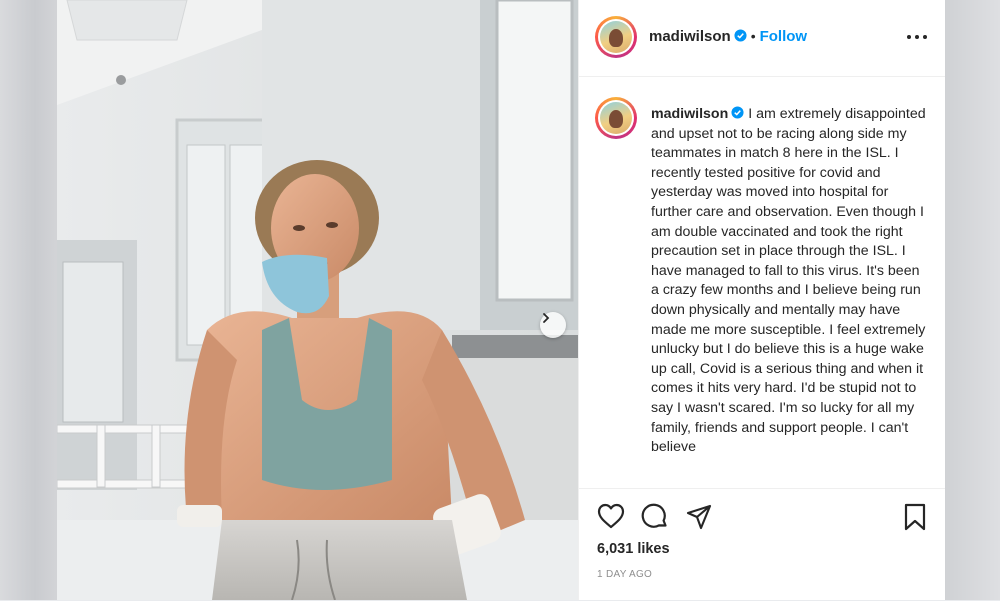 The image size is (1000, 601). Describe the element at coordinates (553, 325) in the screenshot. I see `carousel-next-button` at that location.